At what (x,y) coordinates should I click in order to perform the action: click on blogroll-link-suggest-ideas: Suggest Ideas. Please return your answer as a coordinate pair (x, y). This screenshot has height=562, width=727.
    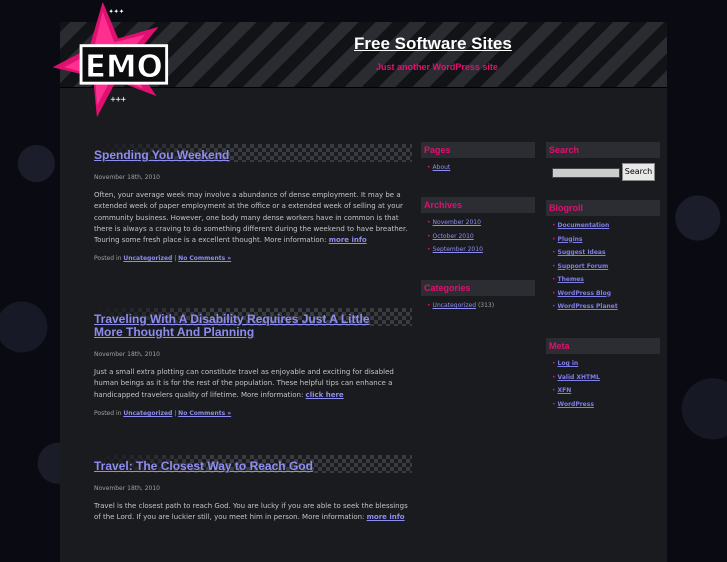
    Looking at the image, I should click on (582, 252).